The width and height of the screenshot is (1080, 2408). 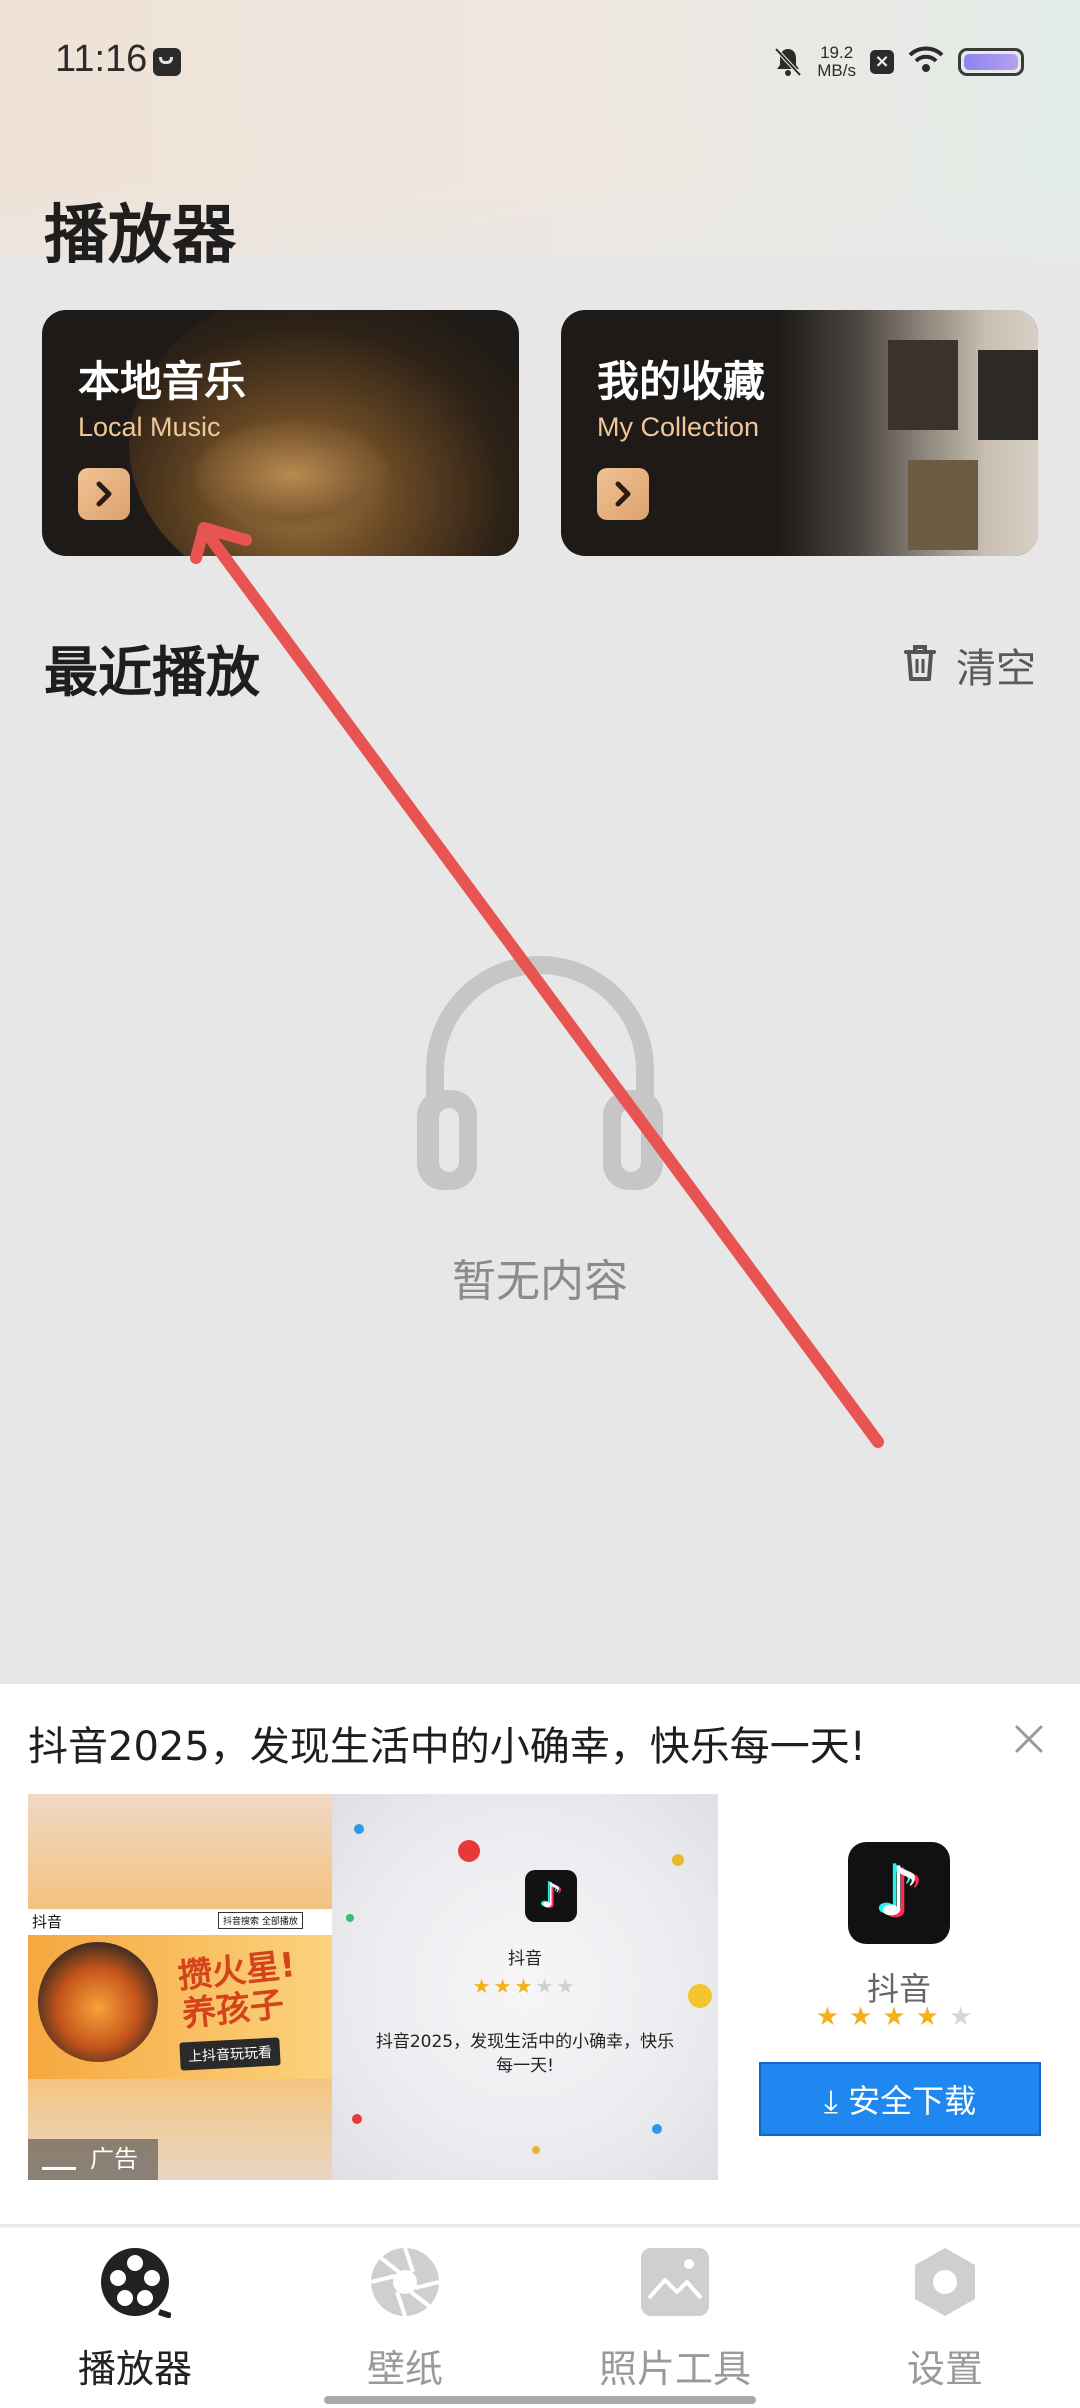 What do you see at coordinates (788, 62) in the screenshot?
I see `bell-off-icon` at bounding box center [788, 62].